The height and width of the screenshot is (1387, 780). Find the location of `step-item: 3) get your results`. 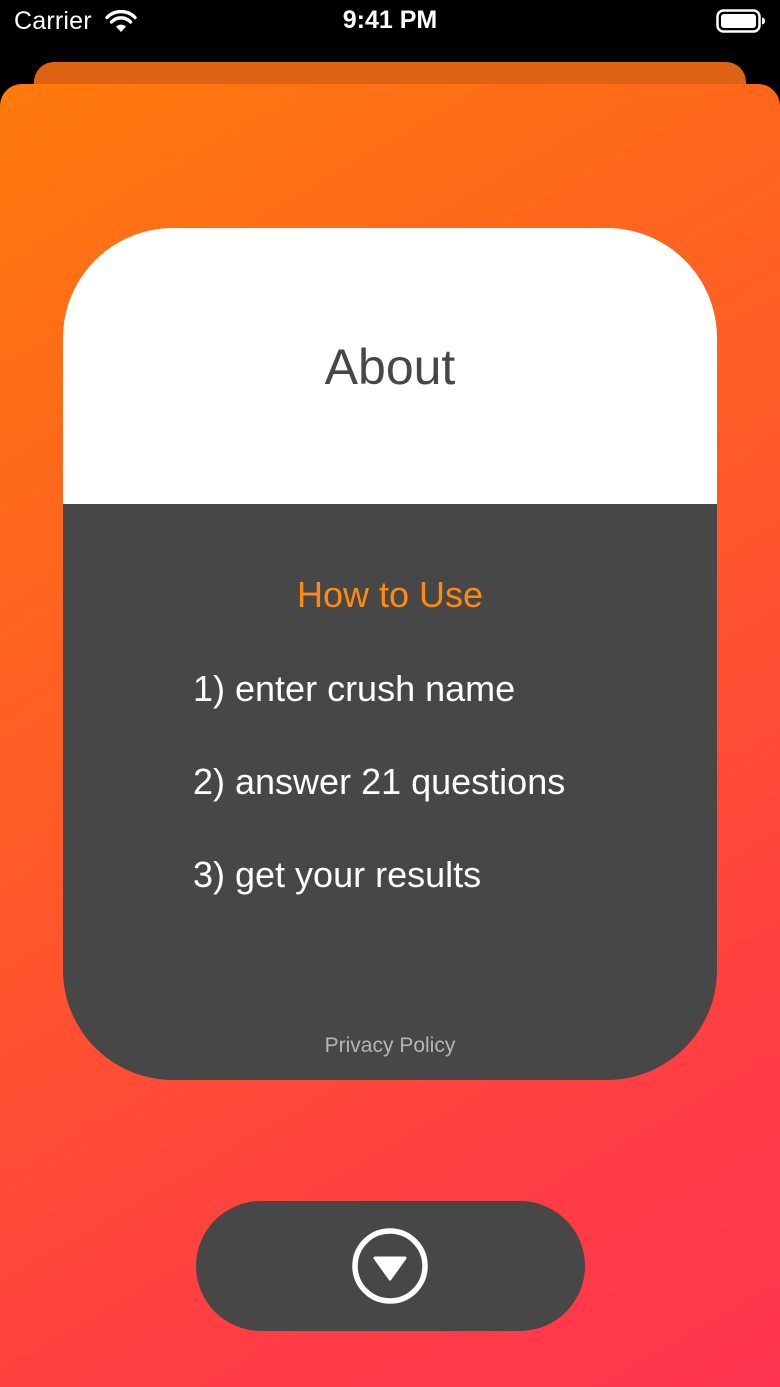

step-item: 3) get your results is located at coordinates (337, 874).